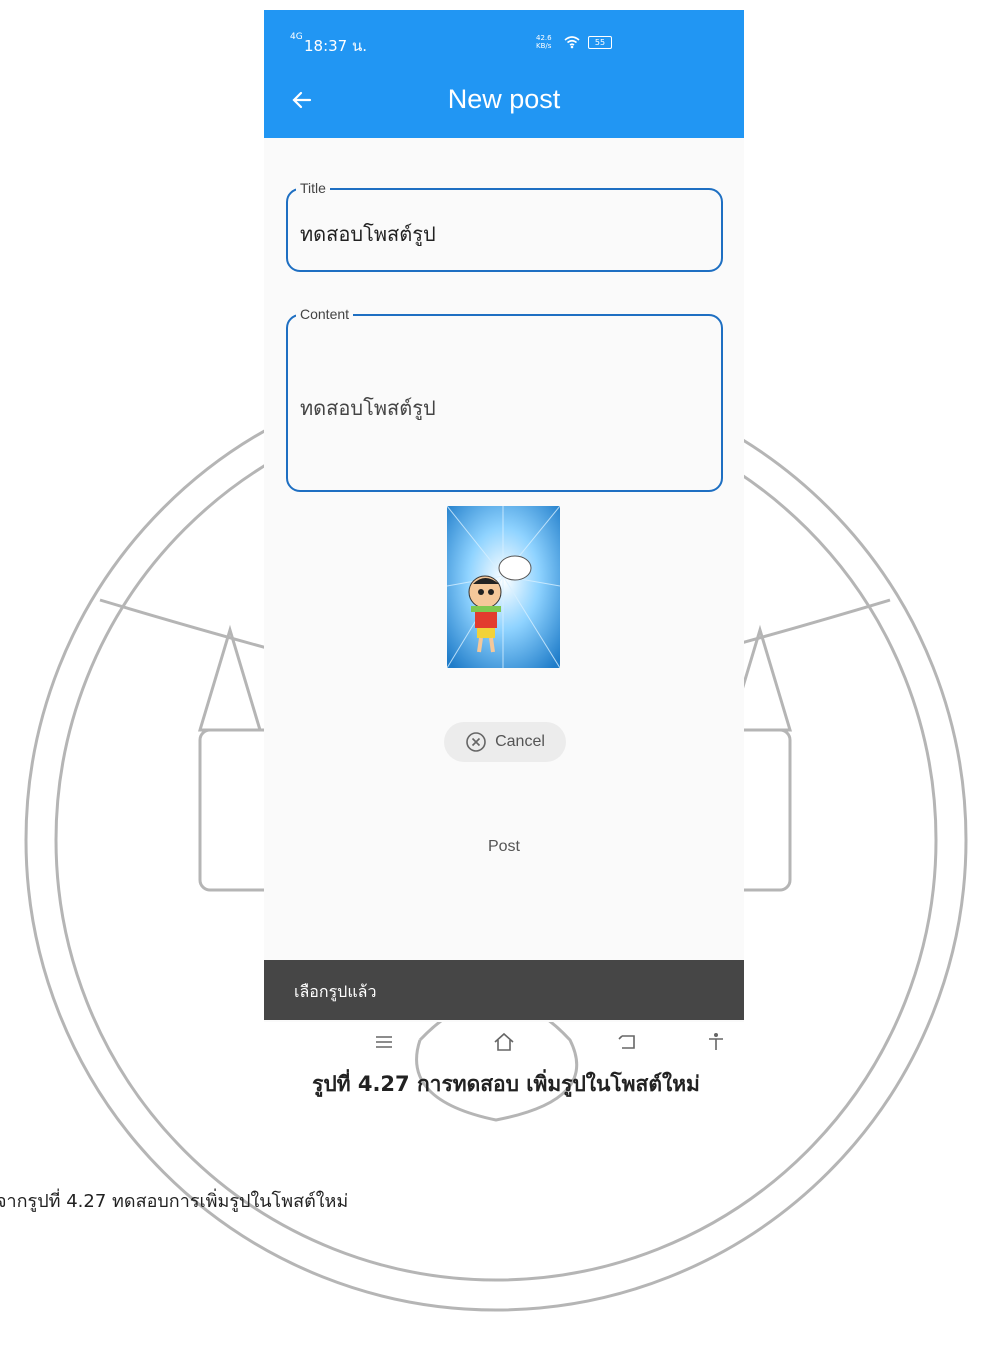  I want to click on content-field-label: Content, so click(325, 314).